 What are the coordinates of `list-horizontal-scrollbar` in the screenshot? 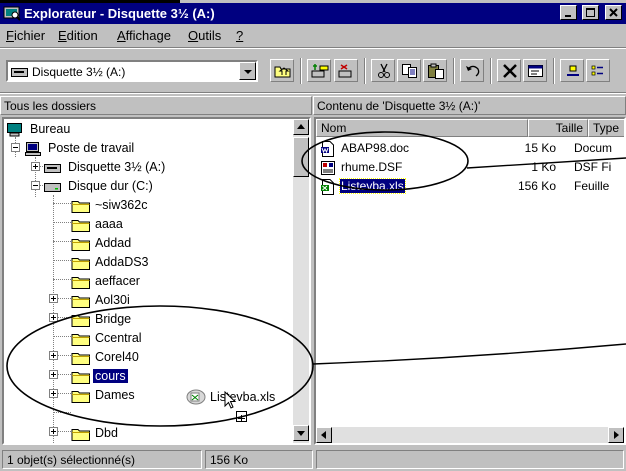 It's located at (470, 435).